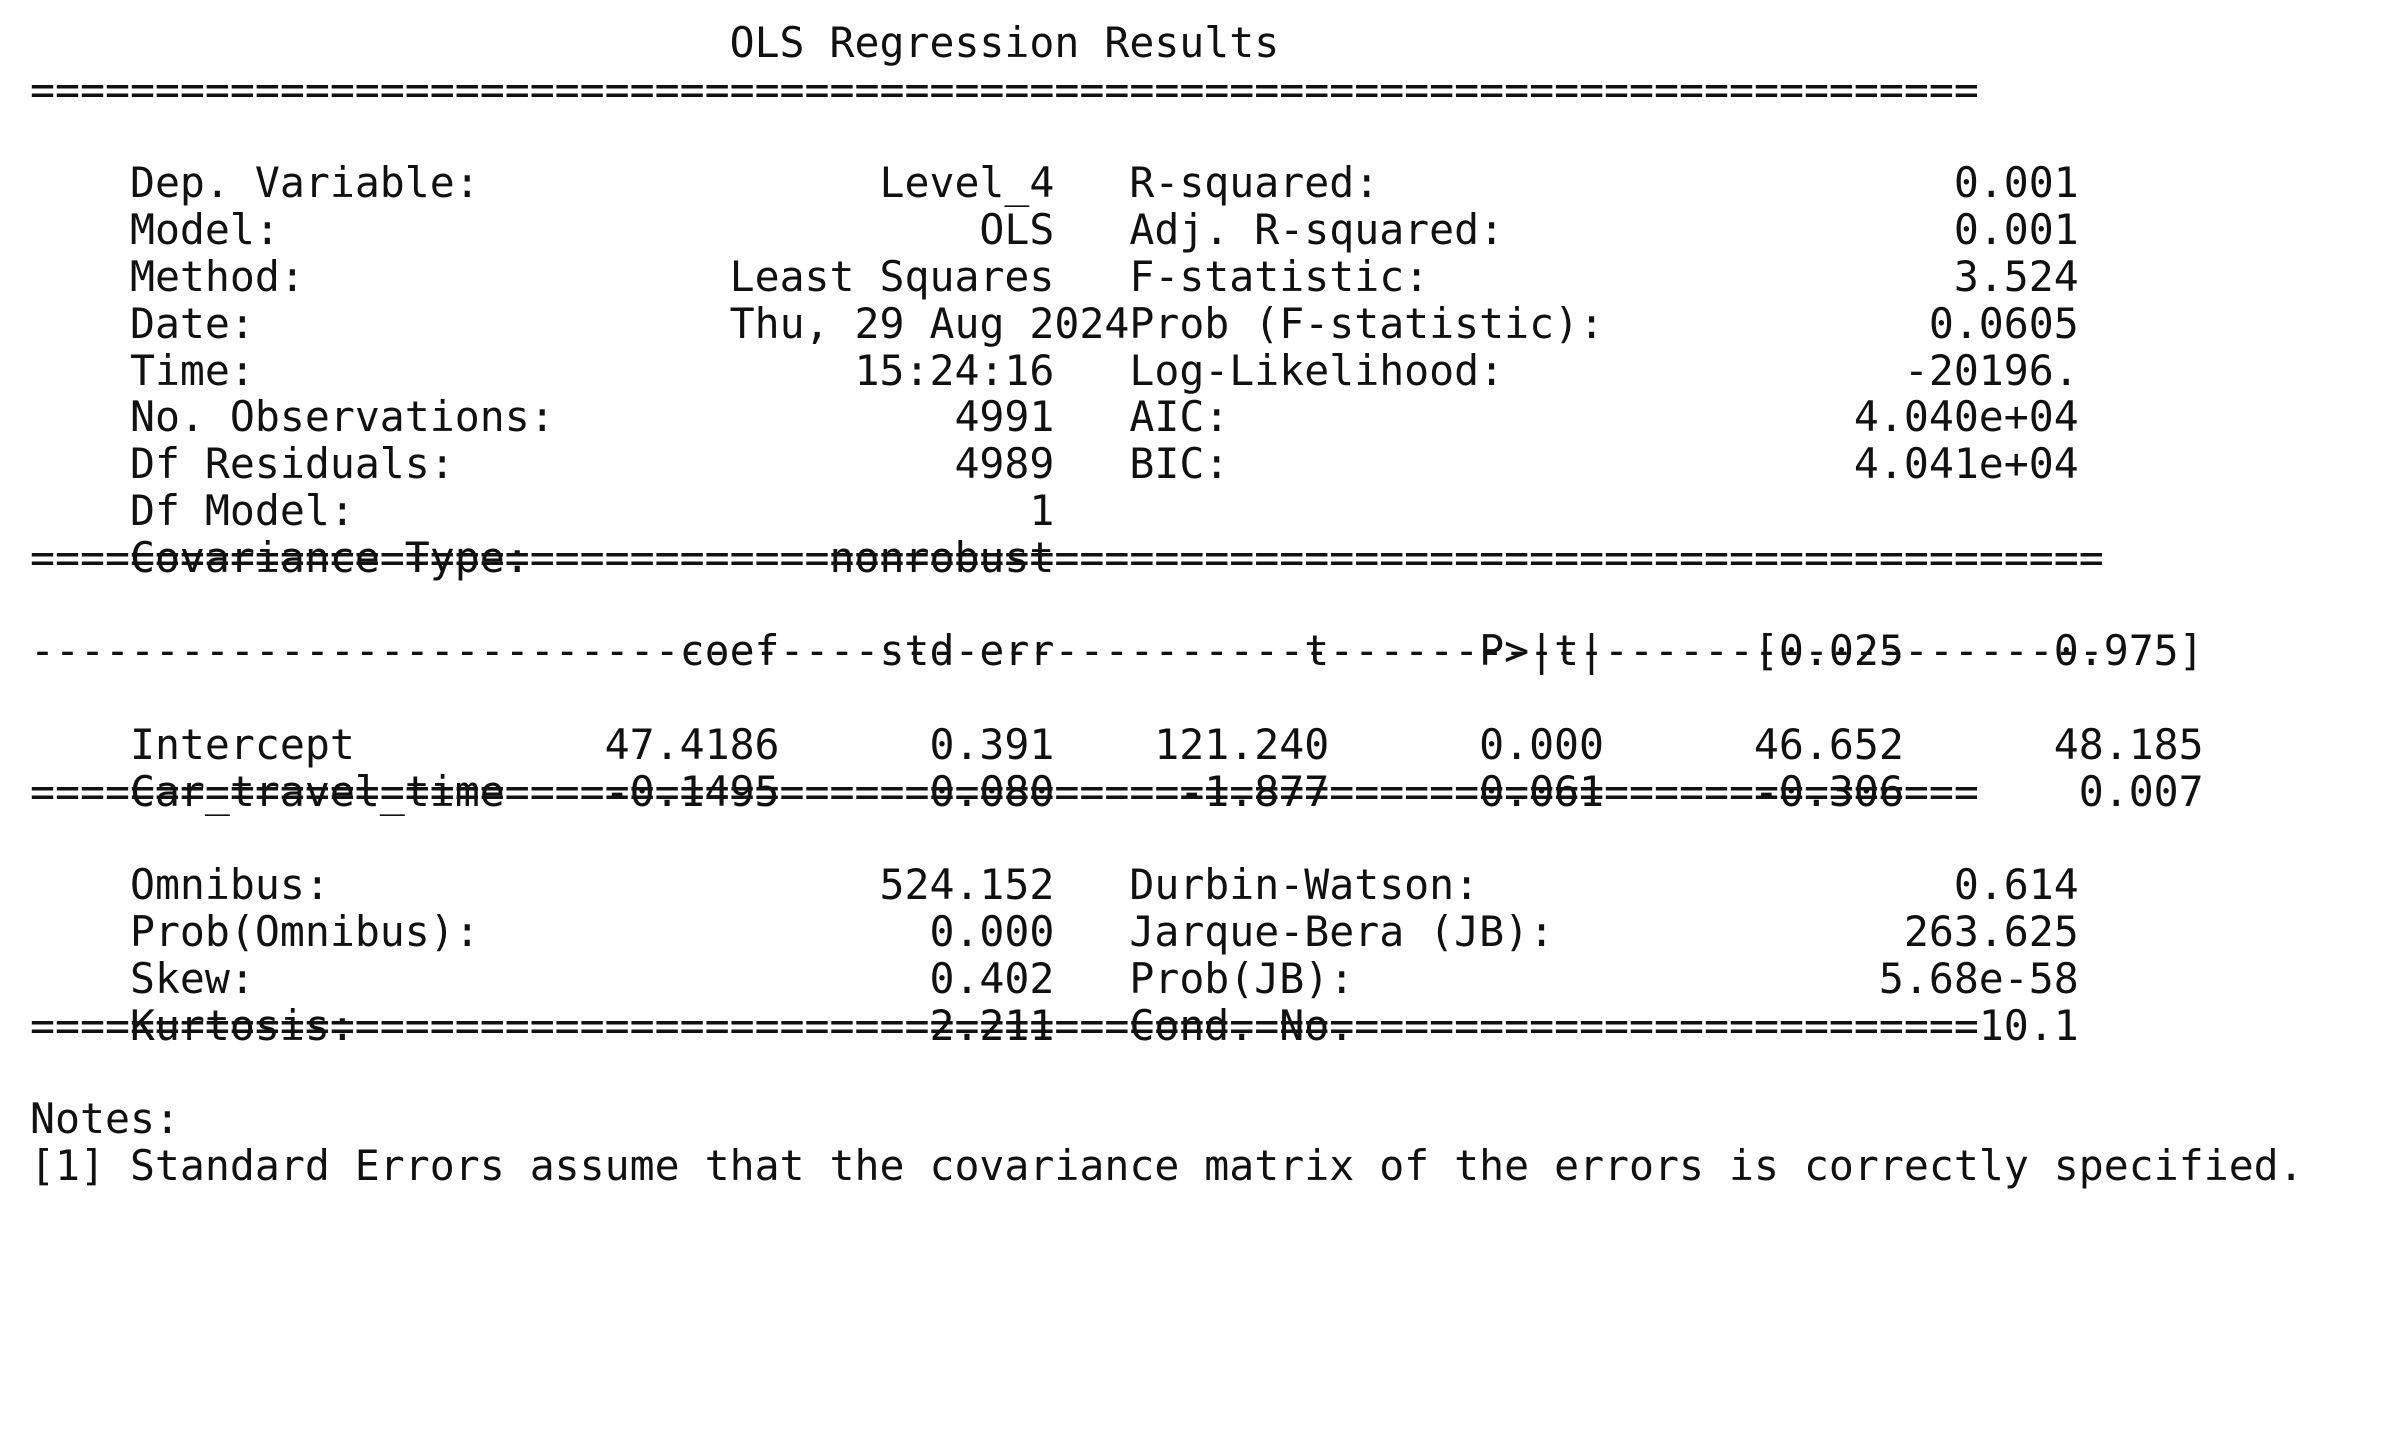  I want to click on diagnostics-row: Kurtosis: 2.211 Cond. No. 10.1, so click(1200, 1002).